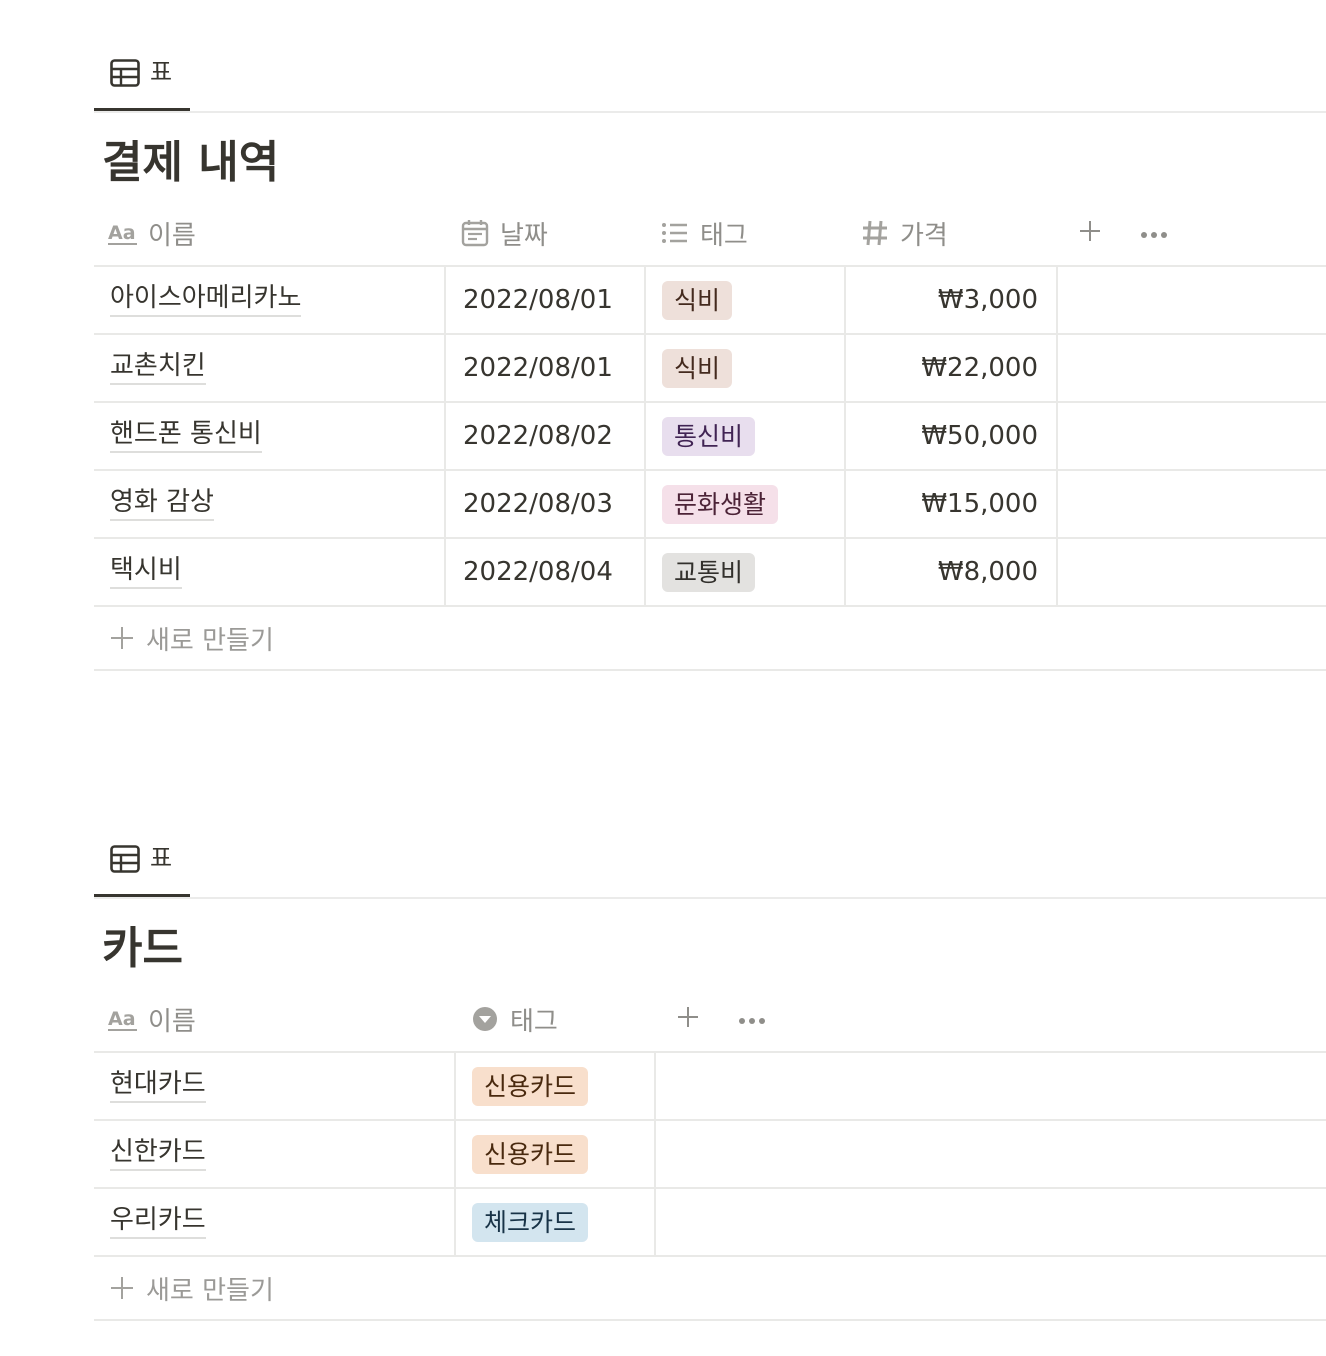 Image resolution: width=1326 pixels, height=1356 pixels. I want to click on cell-name: 택시비, so click(146, 572).